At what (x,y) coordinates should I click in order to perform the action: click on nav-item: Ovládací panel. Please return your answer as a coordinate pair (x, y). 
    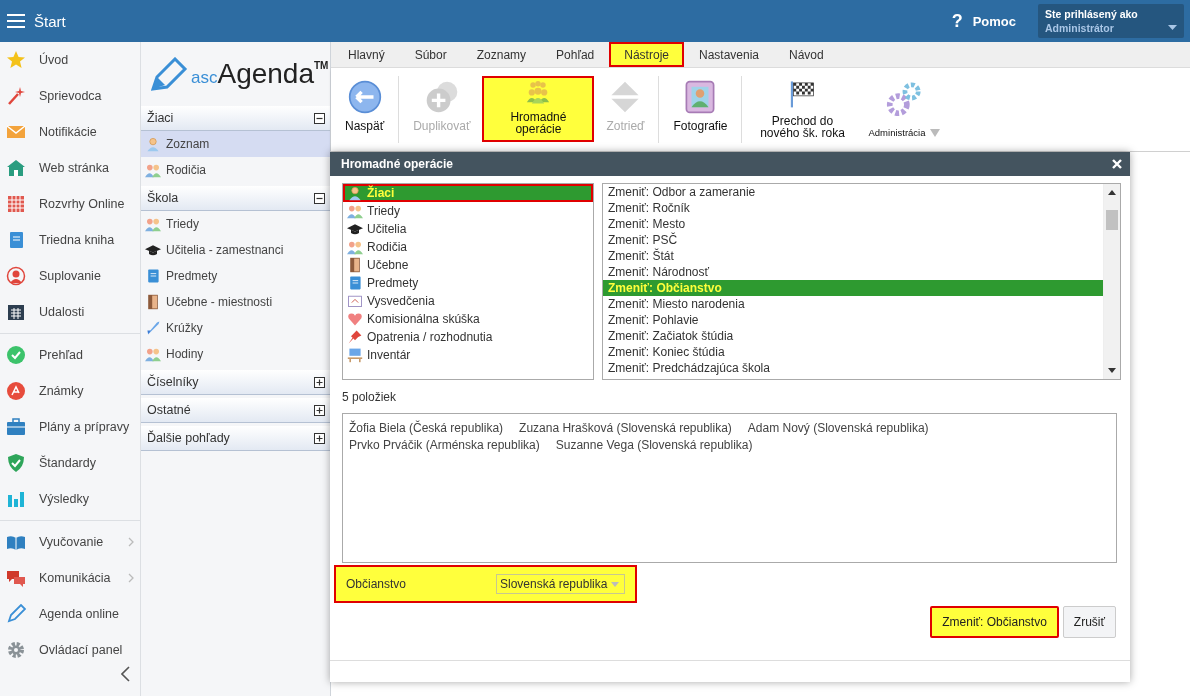
    Looking at the image, I should click on (70, 650).